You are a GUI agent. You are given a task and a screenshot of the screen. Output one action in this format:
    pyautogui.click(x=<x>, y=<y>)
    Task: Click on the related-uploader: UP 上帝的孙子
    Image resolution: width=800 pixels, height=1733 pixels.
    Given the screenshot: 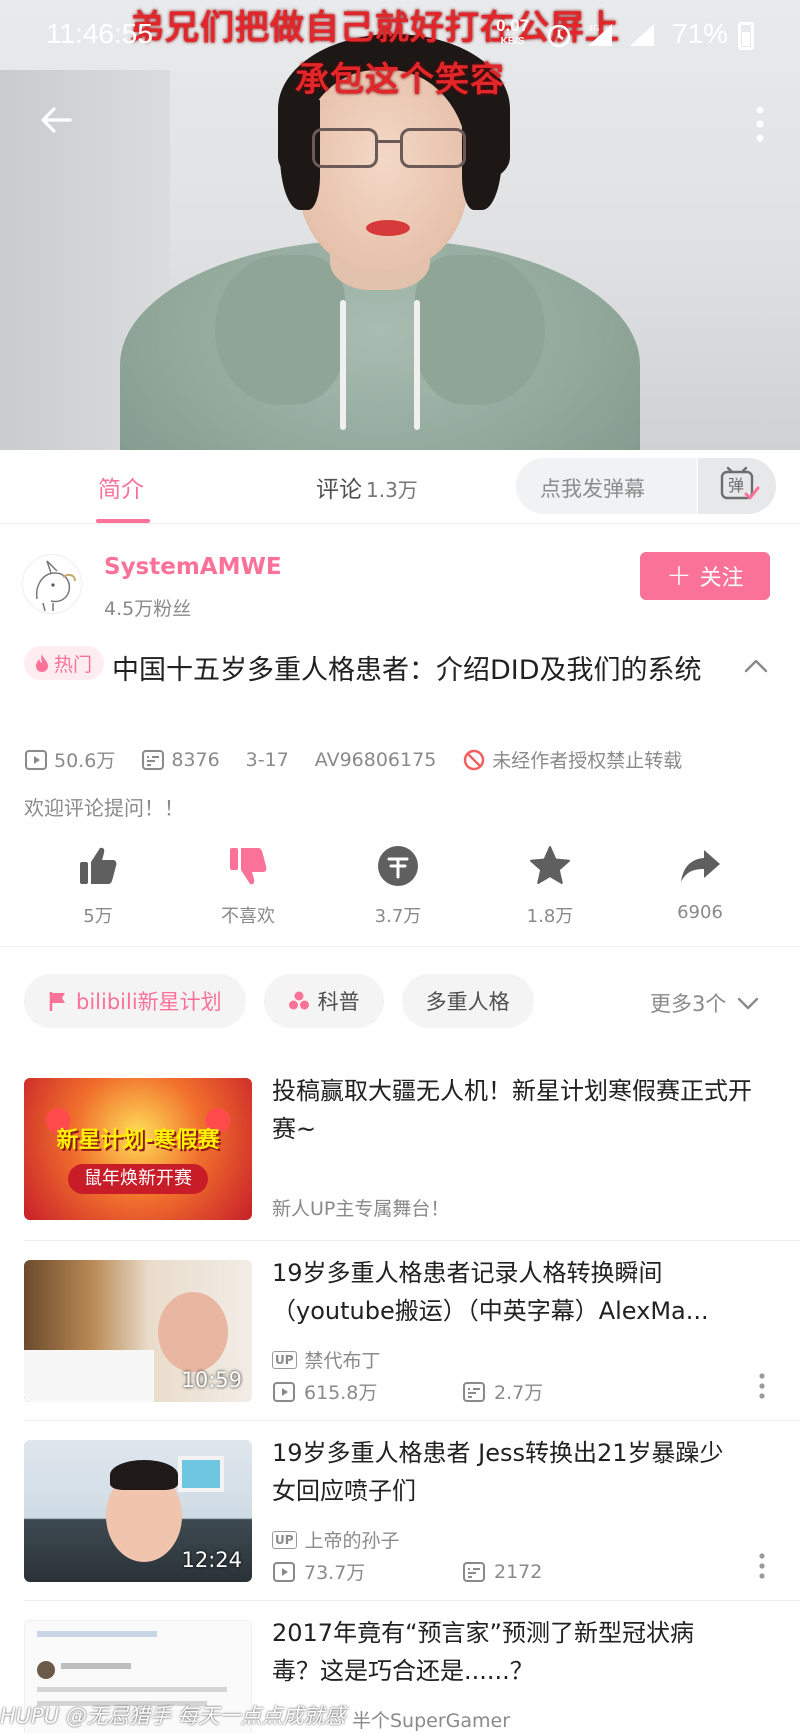 What is the action you would take?
    pyautogui.click(x=336, y=1539)
    